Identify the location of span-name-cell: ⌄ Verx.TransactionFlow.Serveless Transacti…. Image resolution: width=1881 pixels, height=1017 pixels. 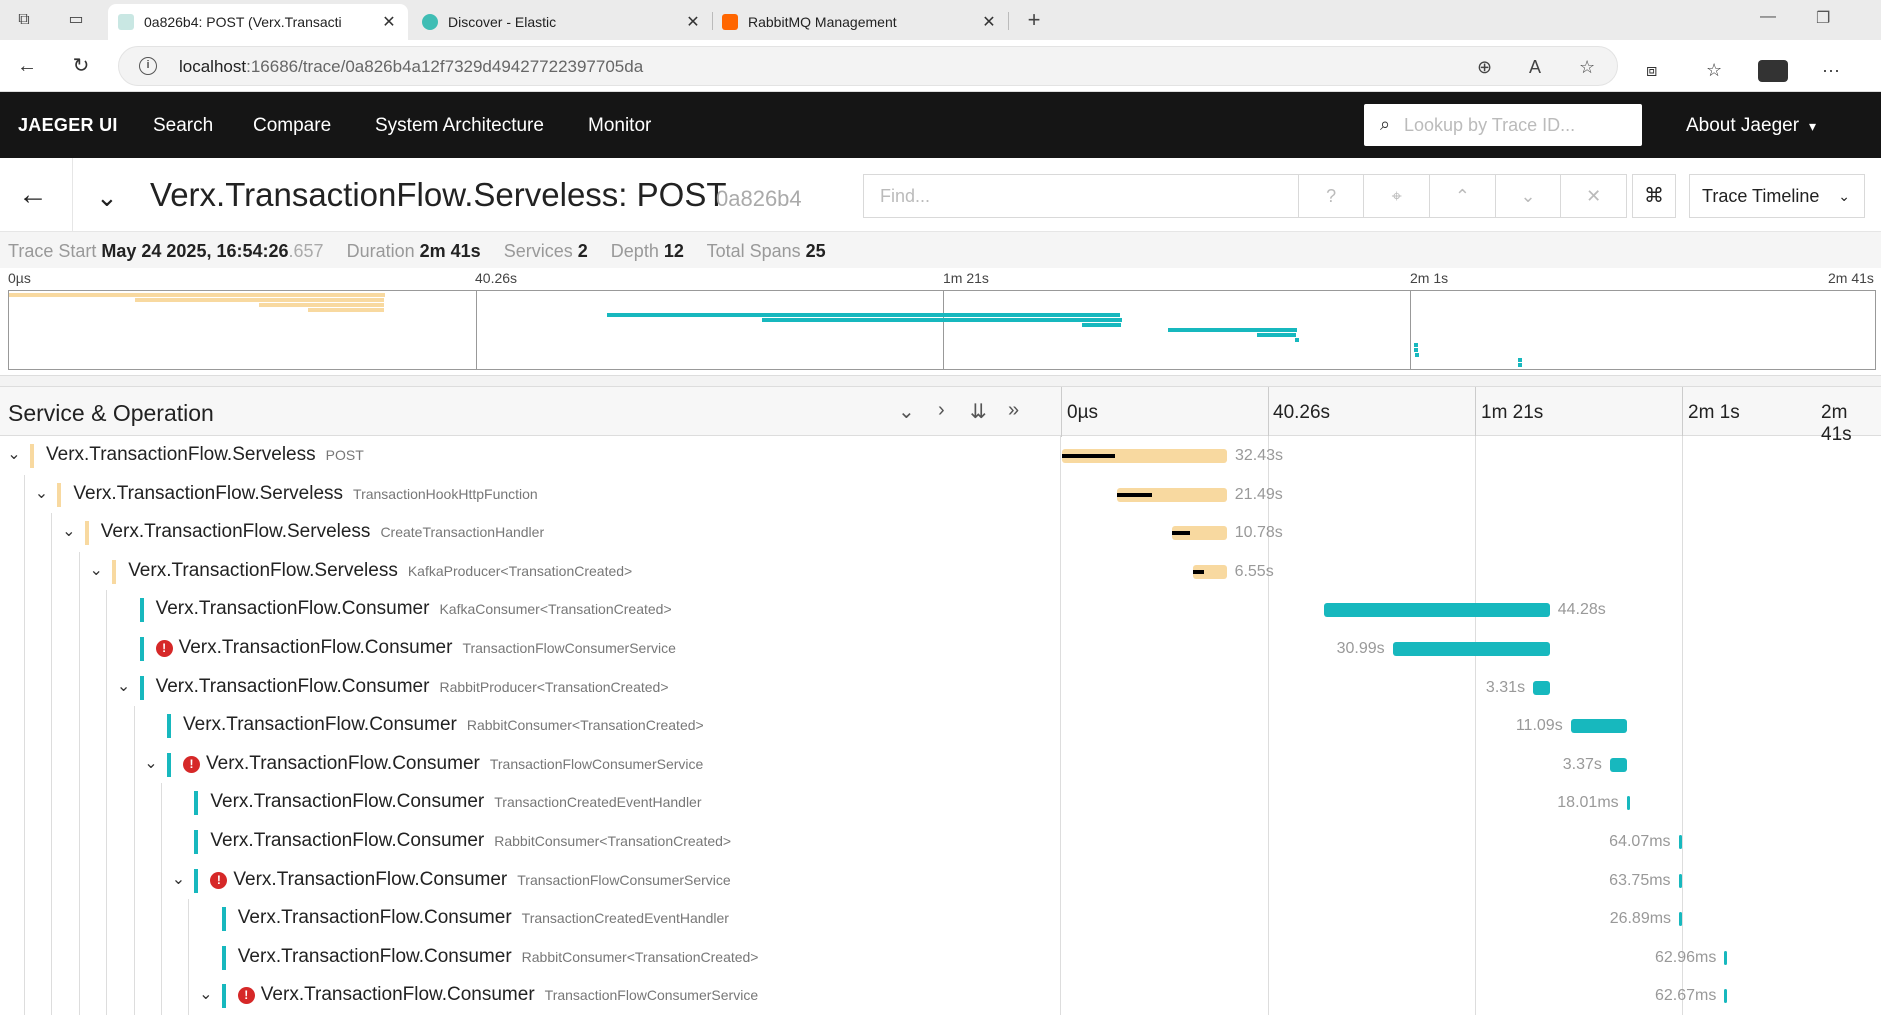
(530, 494).